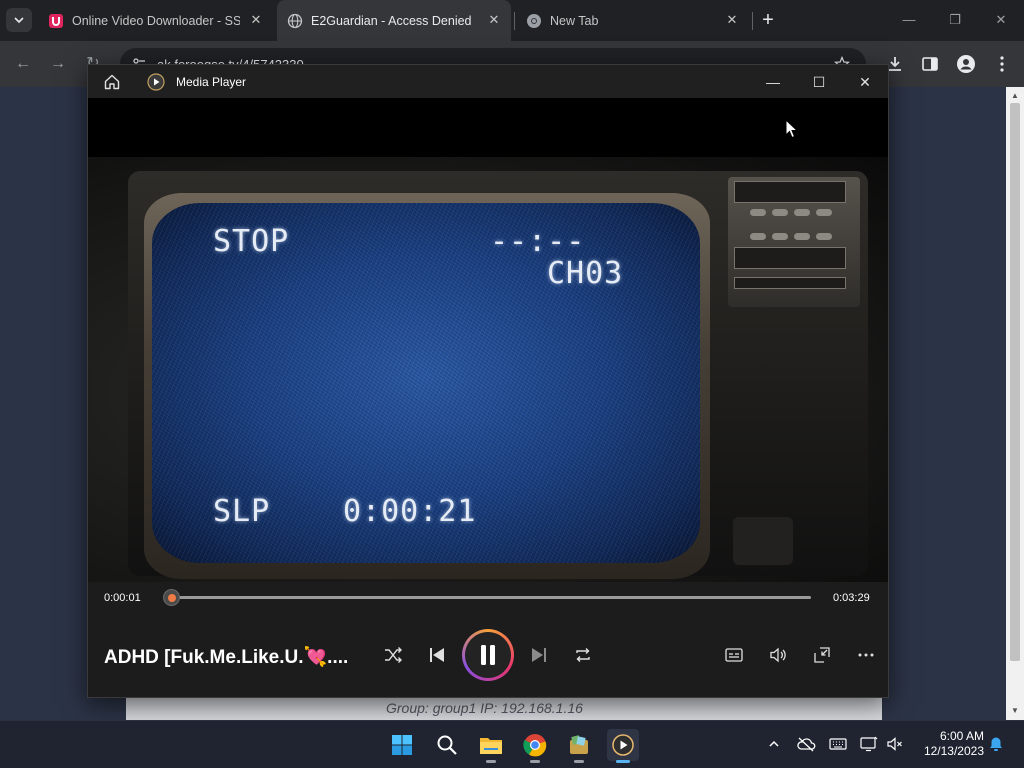  Describe the element at coordinates (489, 597) in the screenshot. I see `seek-bar` at that location.